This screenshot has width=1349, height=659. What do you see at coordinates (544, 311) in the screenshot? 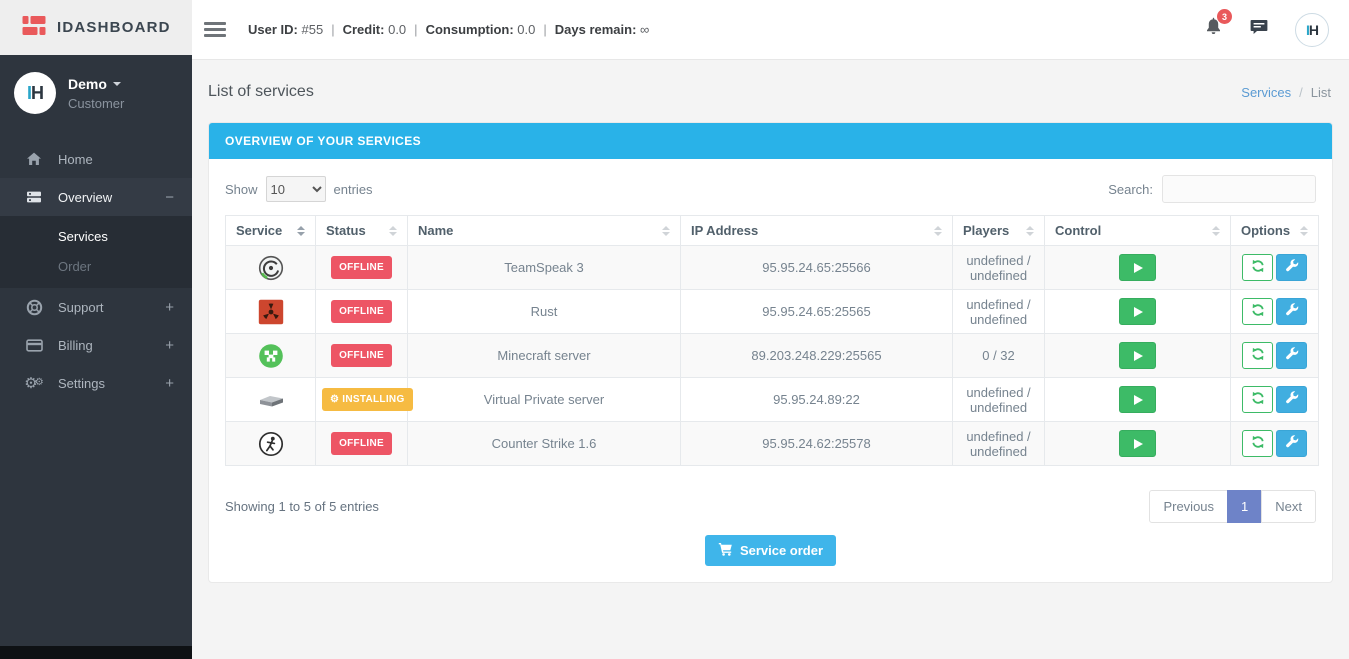
I see `name-cell: Rust` at bounding box center [544, 311].